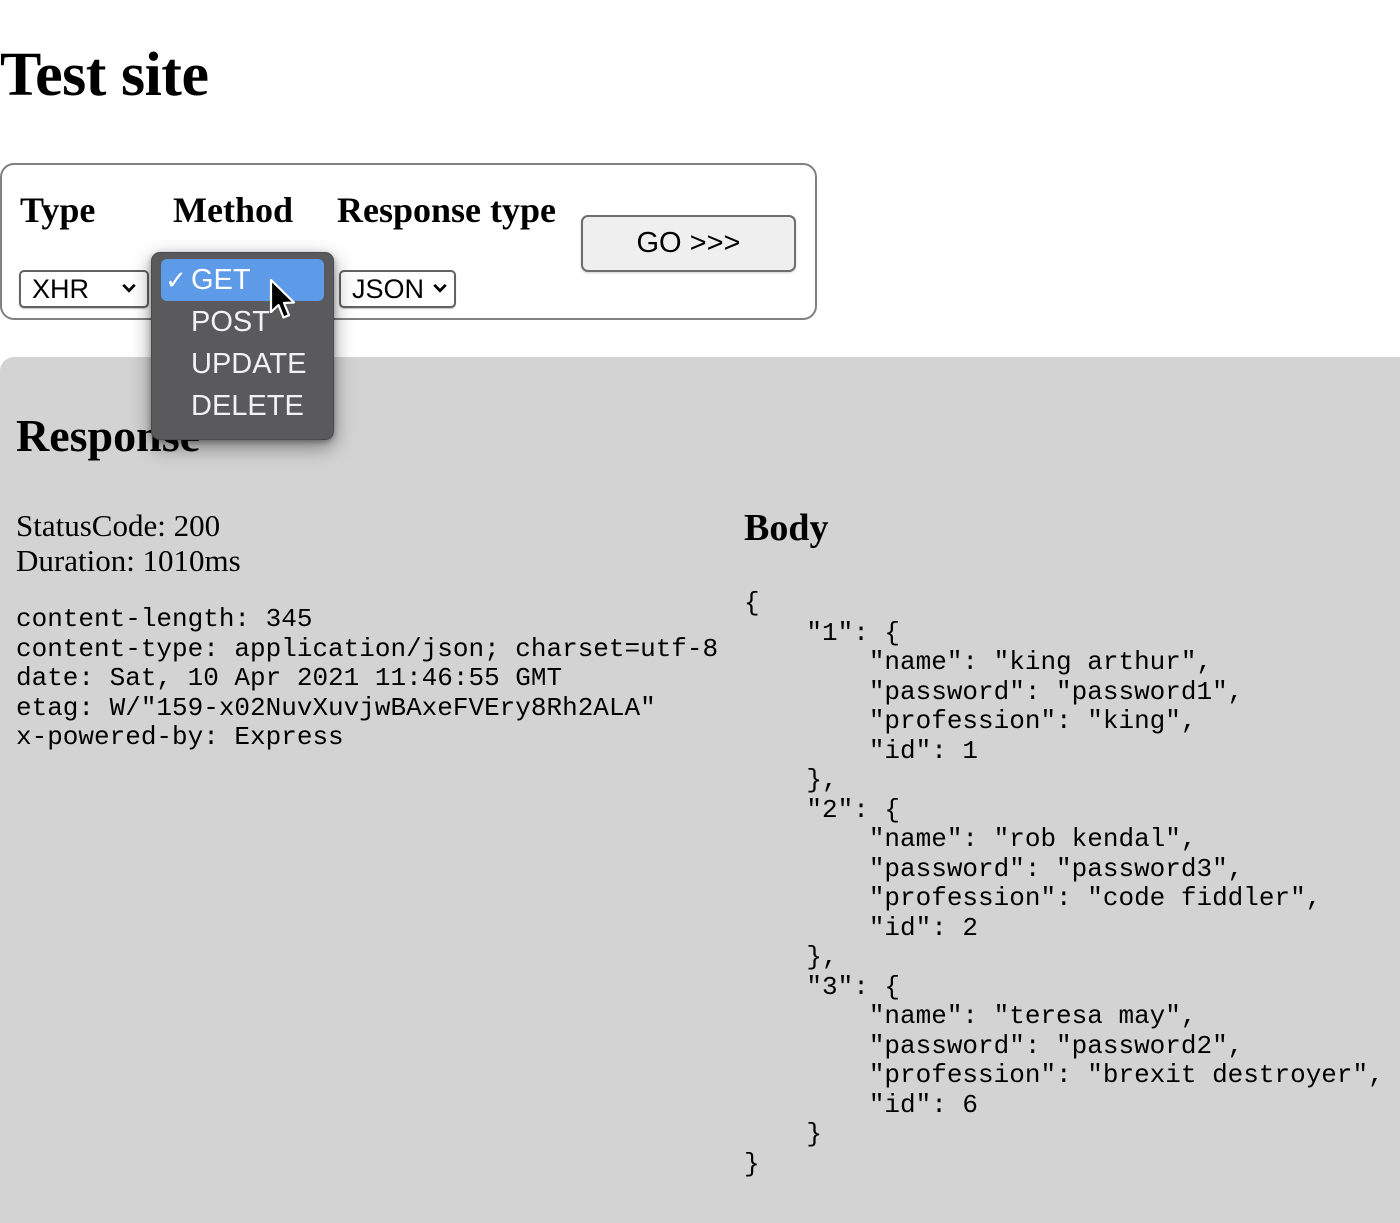  What do you see at coordinates (61, 288) in the screenshot?
I see `type-select-value: XHR` at bounding box center [61, 288].